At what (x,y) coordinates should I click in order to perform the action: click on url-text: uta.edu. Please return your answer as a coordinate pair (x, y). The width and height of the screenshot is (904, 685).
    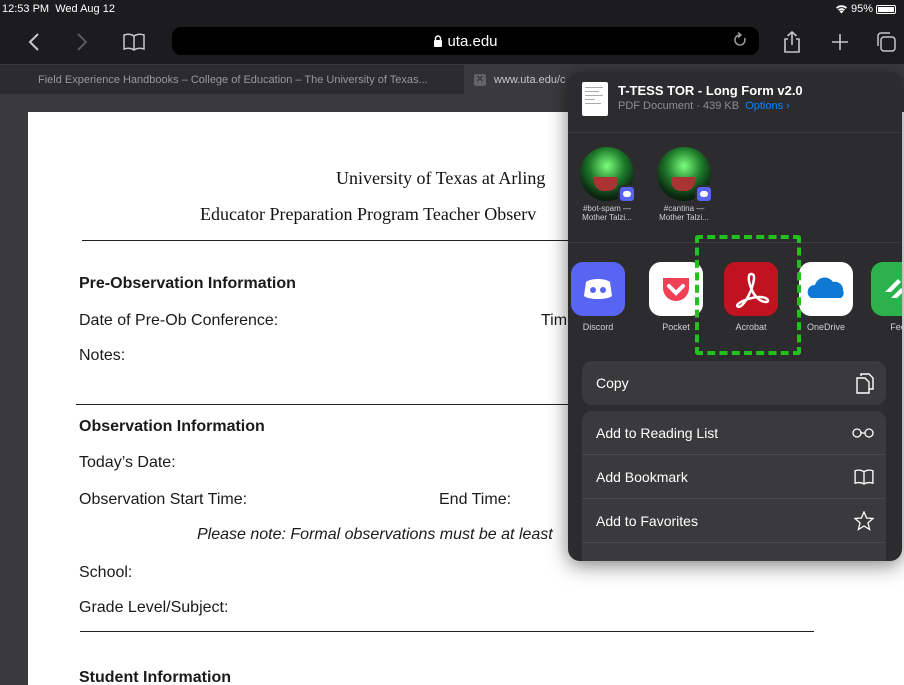
    Looking at the image, I should click on (472, 41).